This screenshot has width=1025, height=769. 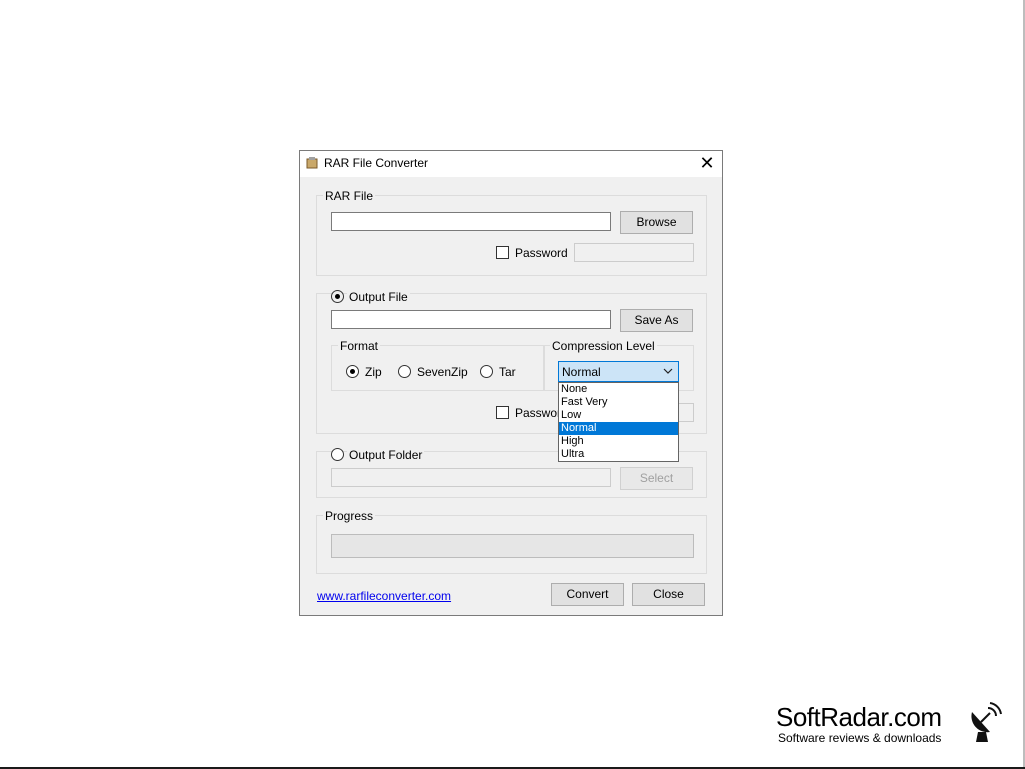 I want to click on rar-password-input, so click(x=634, y=252).